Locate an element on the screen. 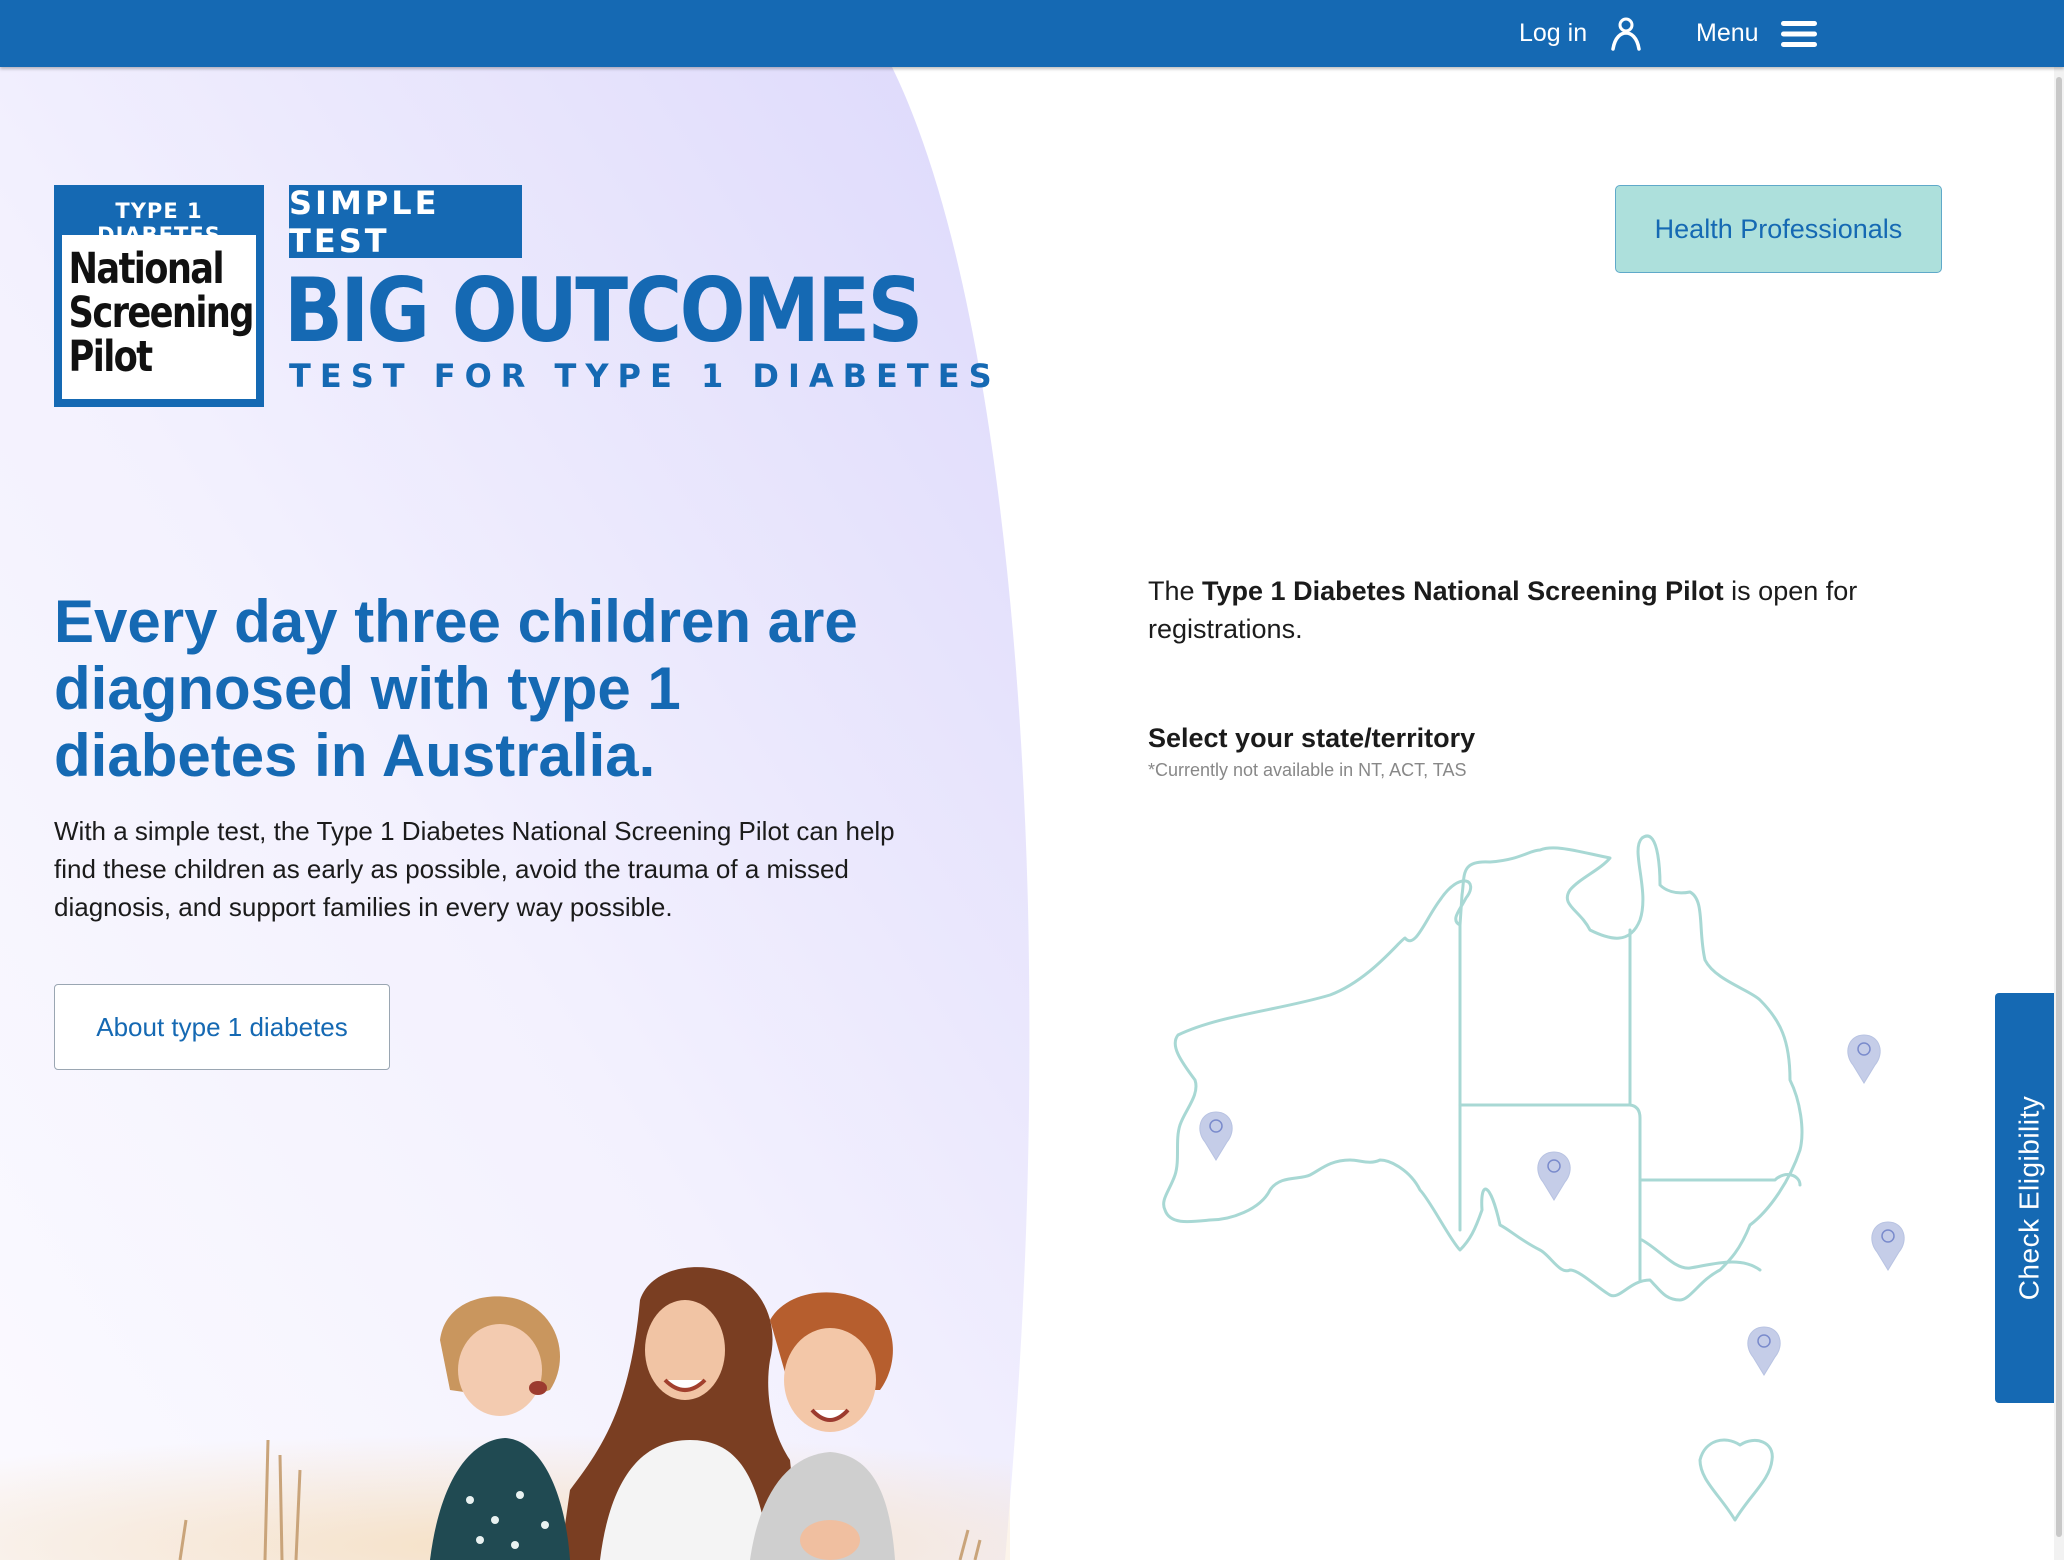  menu-button: Menu is located at coordinates (1756, 33).